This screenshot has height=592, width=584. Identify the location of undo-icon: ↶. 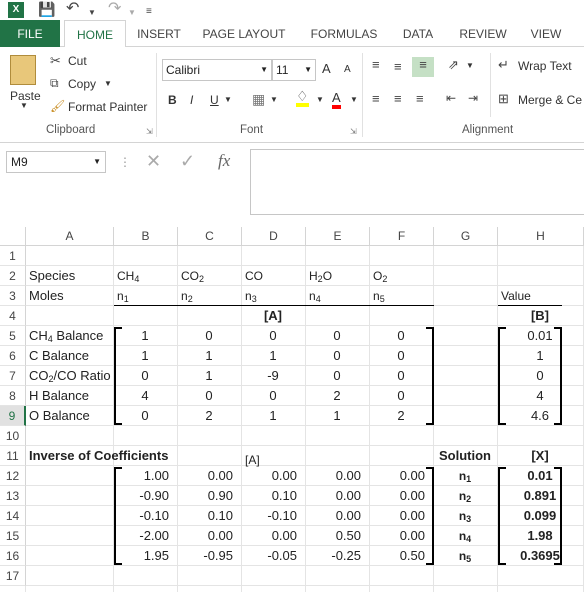
(72, 9).